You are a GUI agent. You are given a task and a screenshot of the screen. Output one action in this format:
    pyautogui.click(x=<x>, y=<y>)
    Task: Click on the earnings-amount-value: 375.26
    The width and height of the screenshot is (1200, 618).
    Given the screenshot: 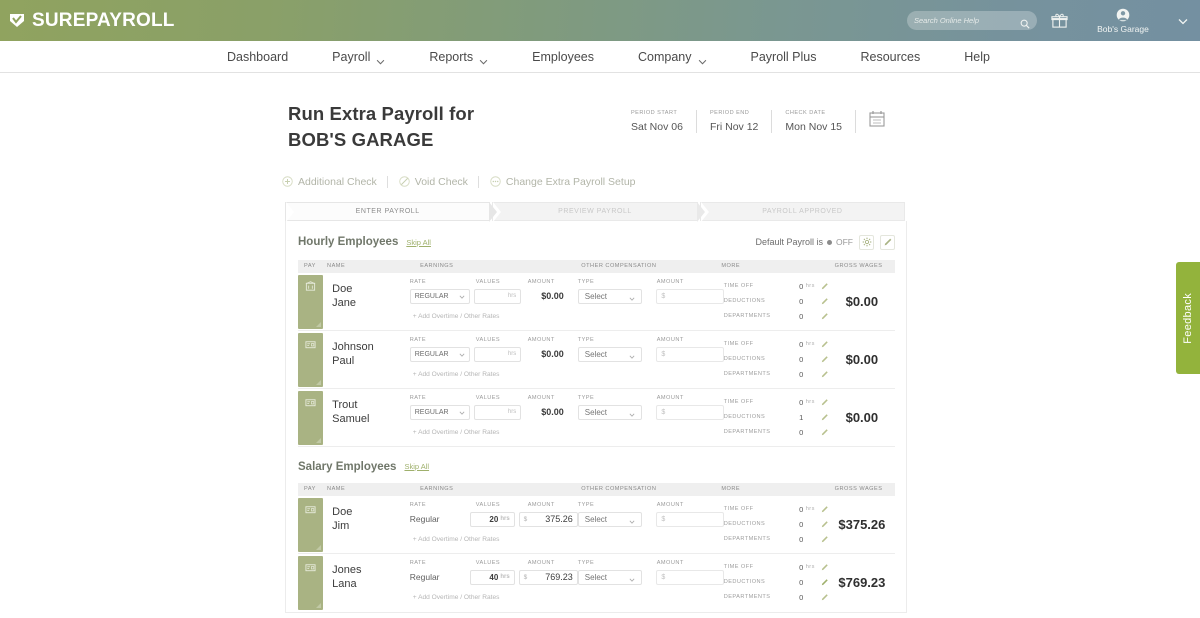 What is the action you would take?
    pyautogui.click(x=559, y=519)
    